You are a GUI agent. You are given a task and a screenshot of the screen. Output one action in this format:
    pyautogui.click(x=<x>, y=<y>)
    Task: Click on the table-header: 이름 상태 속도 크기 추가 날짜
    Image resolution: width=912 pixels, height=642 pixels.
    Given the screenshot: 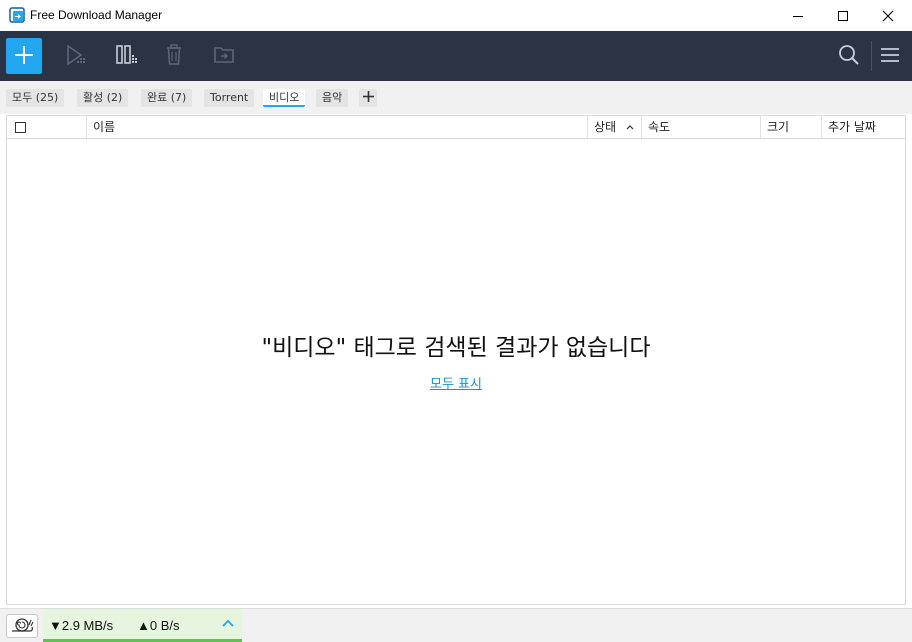 What is the action you would take?
    pyautogui.click(x=456, y=127)
    